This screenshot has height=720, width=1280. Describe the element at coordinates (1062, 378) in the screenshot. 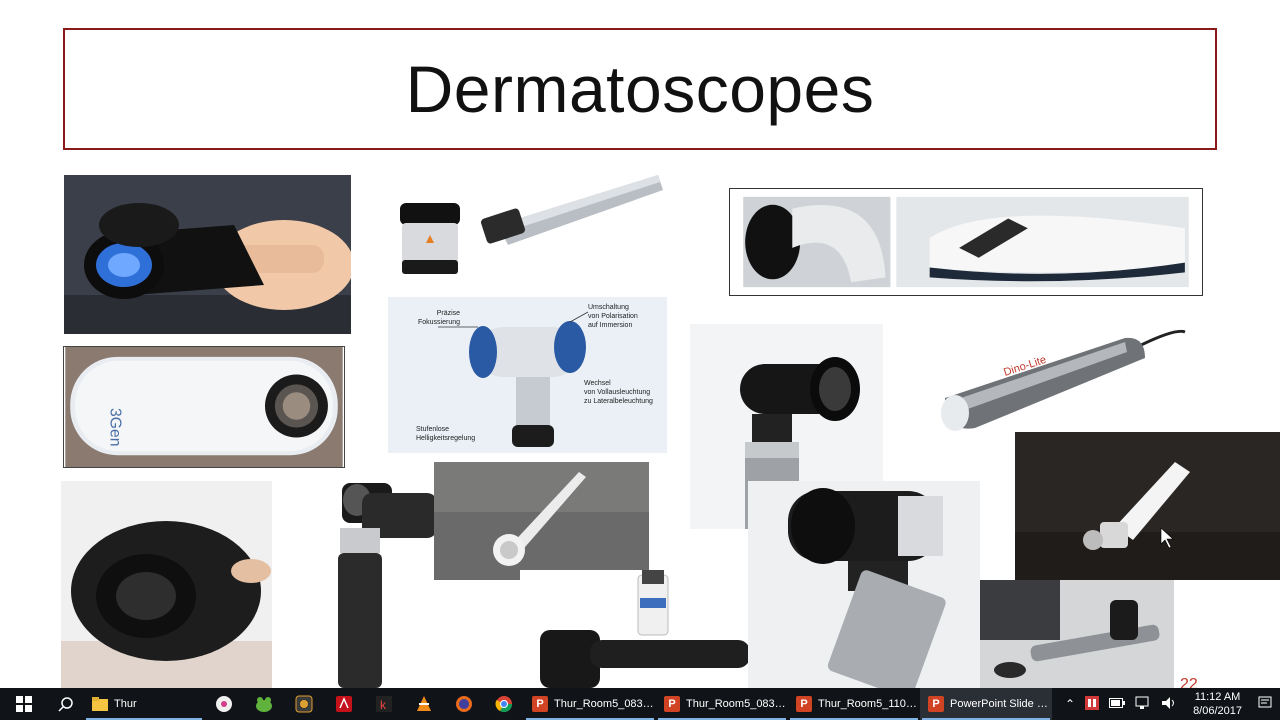

I see `photo-dino-lite: Dino-Lite` at that location.